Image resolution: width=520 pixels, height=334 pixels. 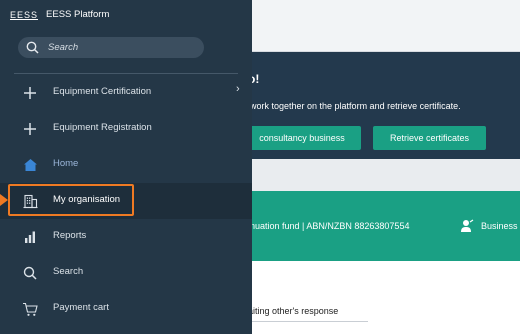 I want to click on cart-icon, so click(x=30, y=309).